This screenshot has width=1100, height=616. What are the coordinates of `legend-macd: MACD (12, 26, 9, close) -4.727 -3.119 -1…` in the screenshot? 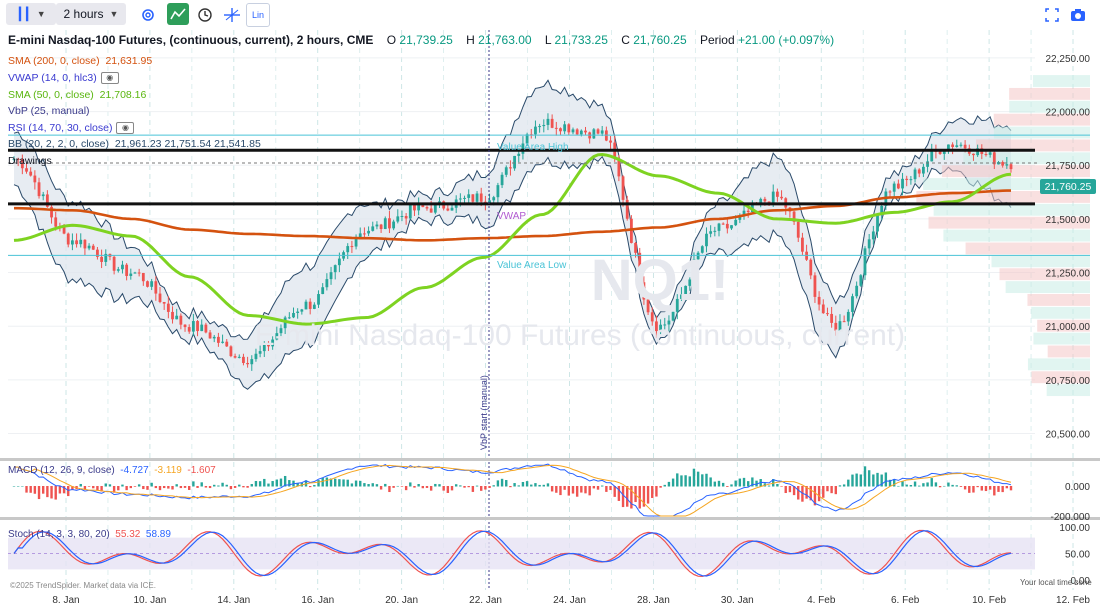 It's located at (112, 470).